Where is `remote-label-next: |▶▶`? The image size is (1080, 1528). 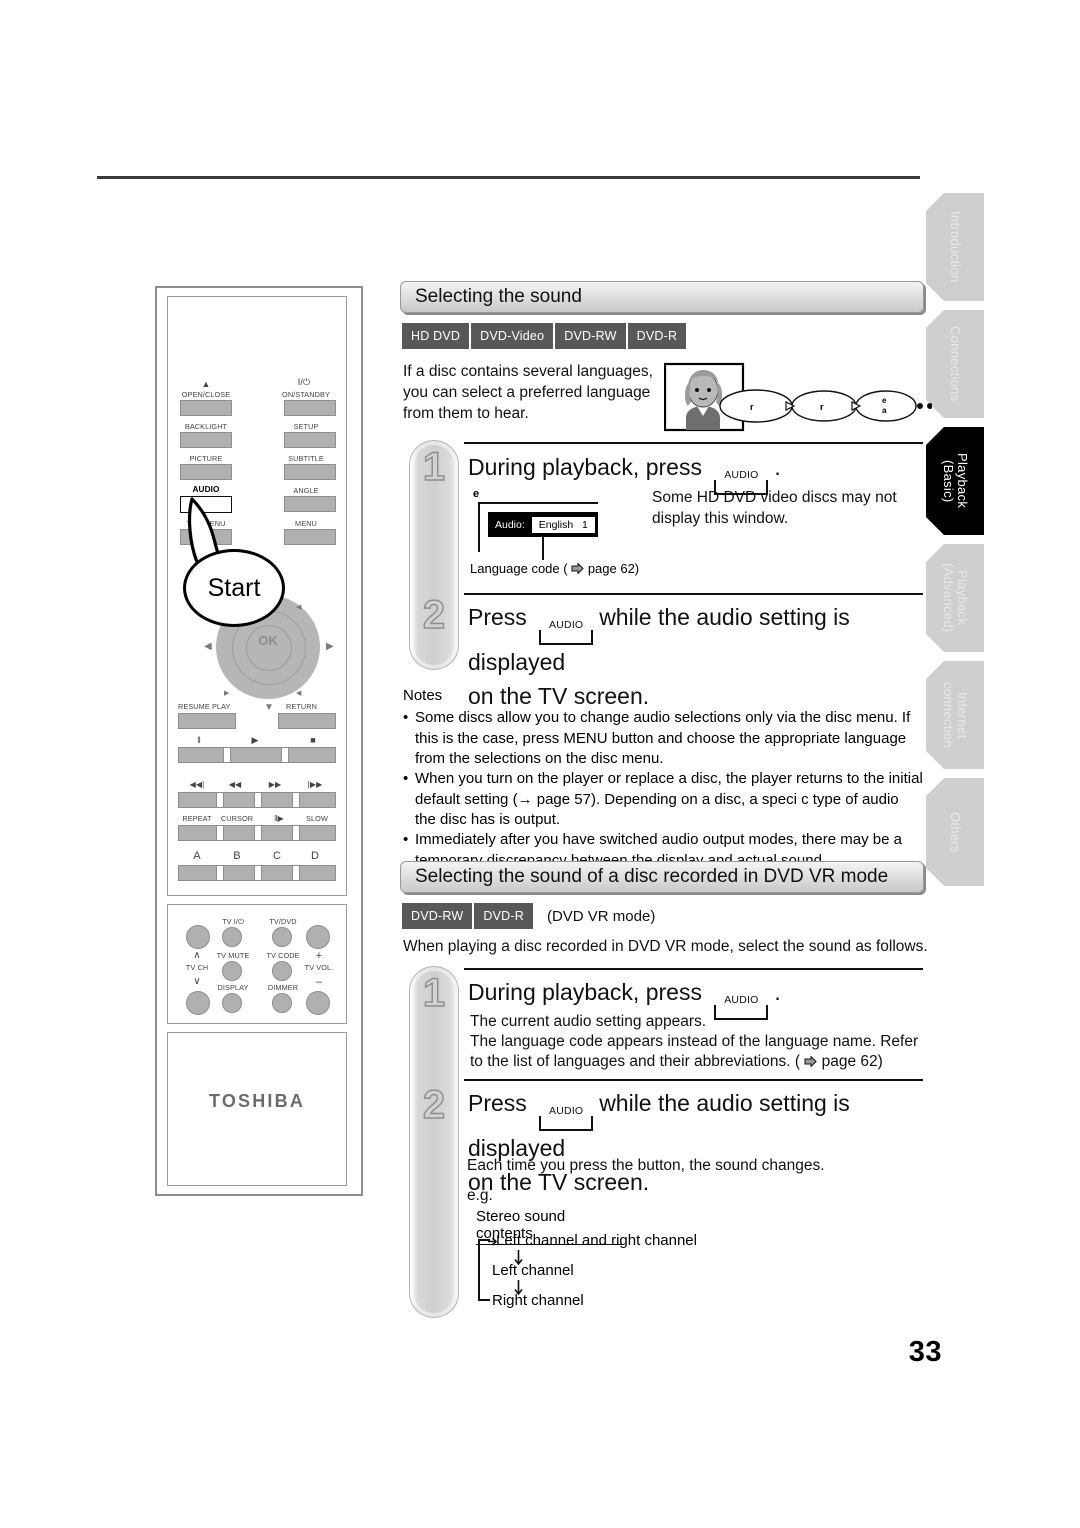
remote-label-next: |▶▶ is located at coordinates (315, 784).